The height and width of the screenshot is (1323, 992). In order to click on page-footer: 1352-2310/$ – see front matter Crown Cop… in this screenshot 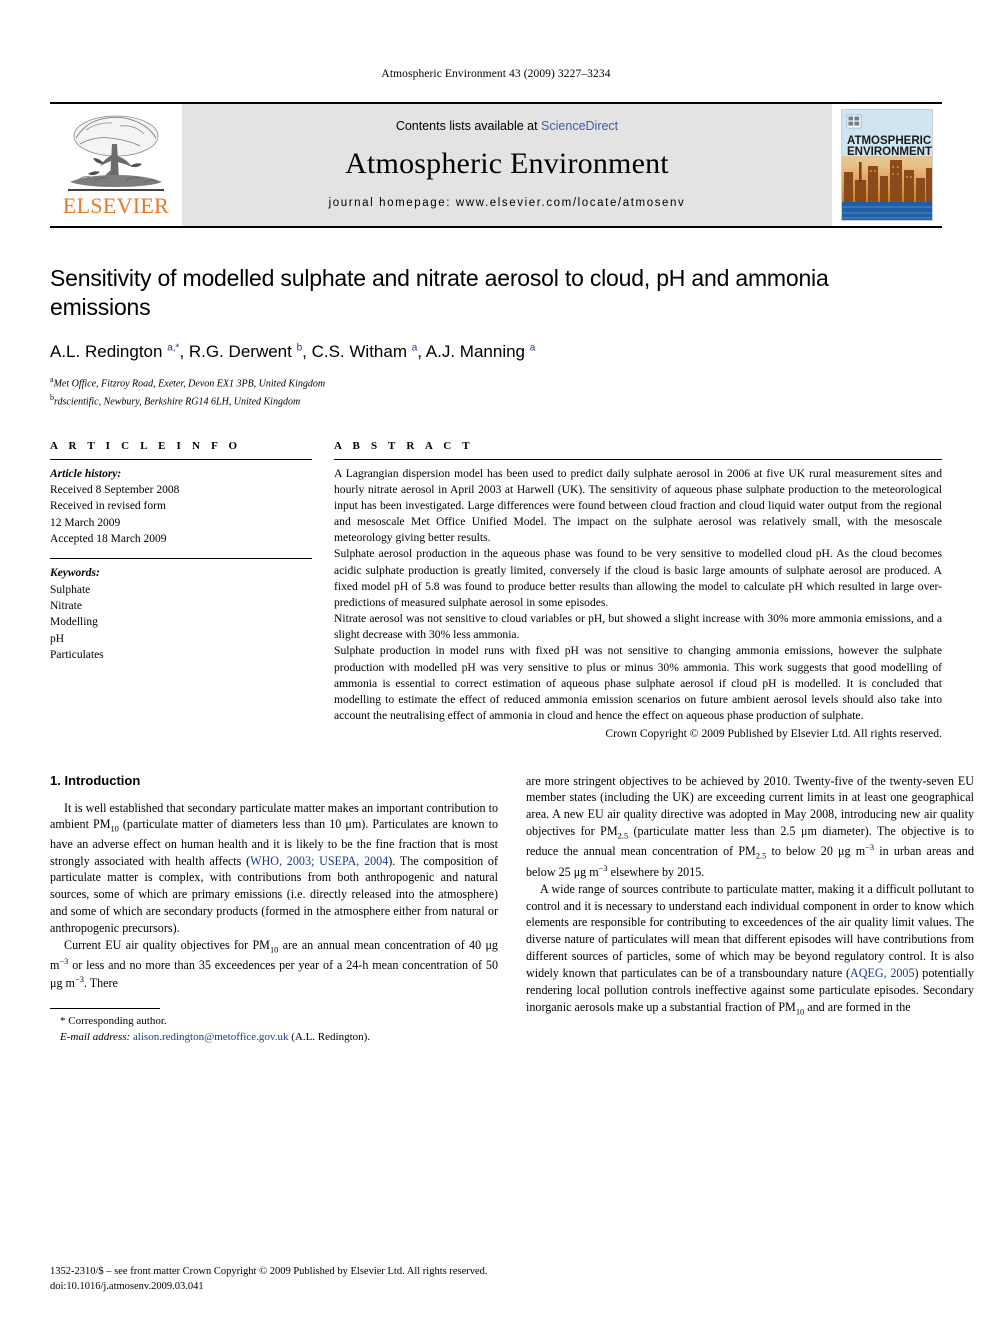, I will do `click(496, 1280)`.